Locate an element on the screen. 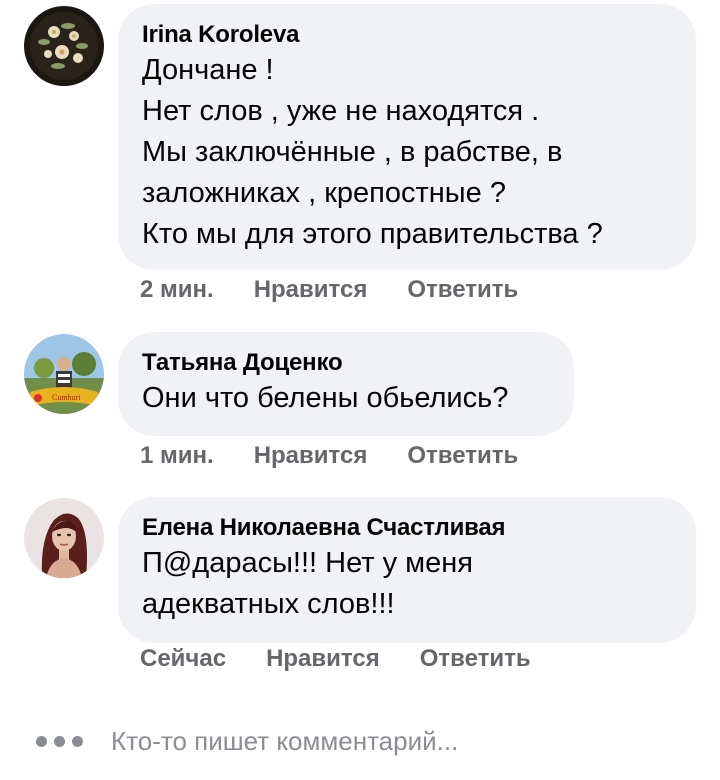 The image size is (720, 780). comment-text-line: Дончане ! is located at coordinates (208, 70).